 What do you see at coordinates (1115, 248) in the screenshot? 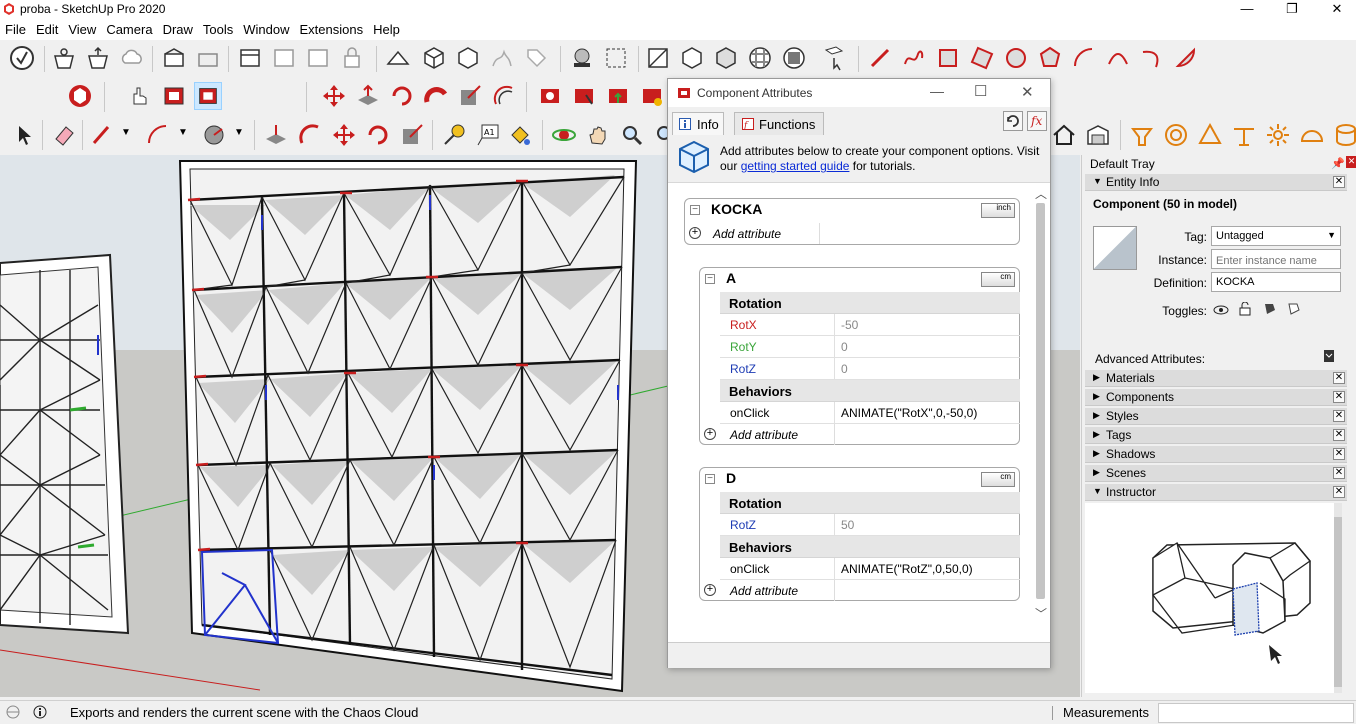
I see `material-swatch` at bounding box center [1115, 248].